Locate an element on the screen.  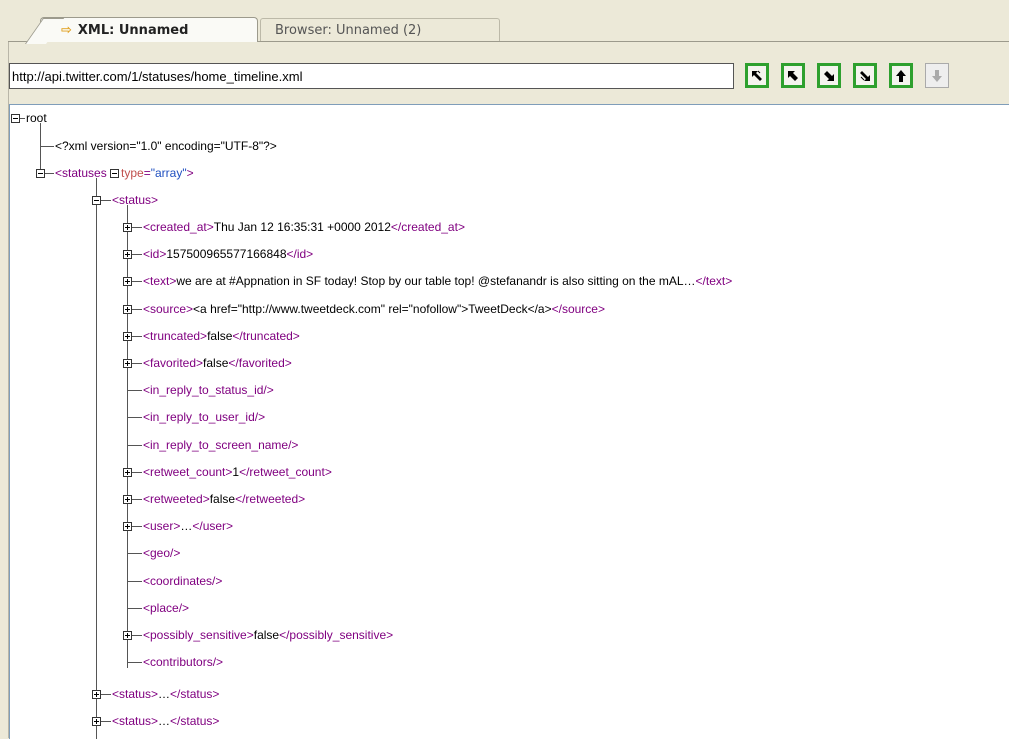
open-tag: <user> is located at coordinates (162, 526).